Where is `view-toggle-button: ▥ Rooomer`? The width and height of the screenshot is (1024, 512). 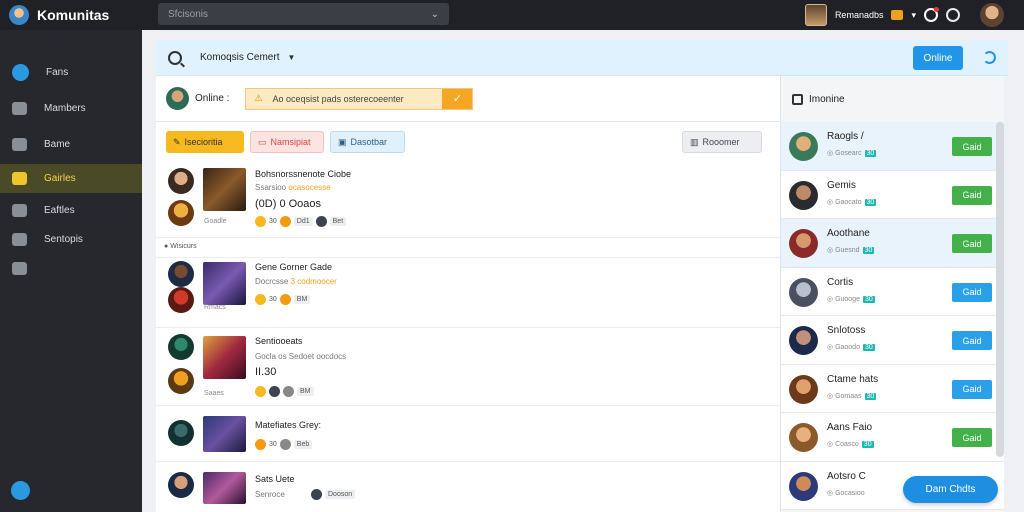 view-toggle-button: ▥ Rooomer is located at coordinates (722, 142).